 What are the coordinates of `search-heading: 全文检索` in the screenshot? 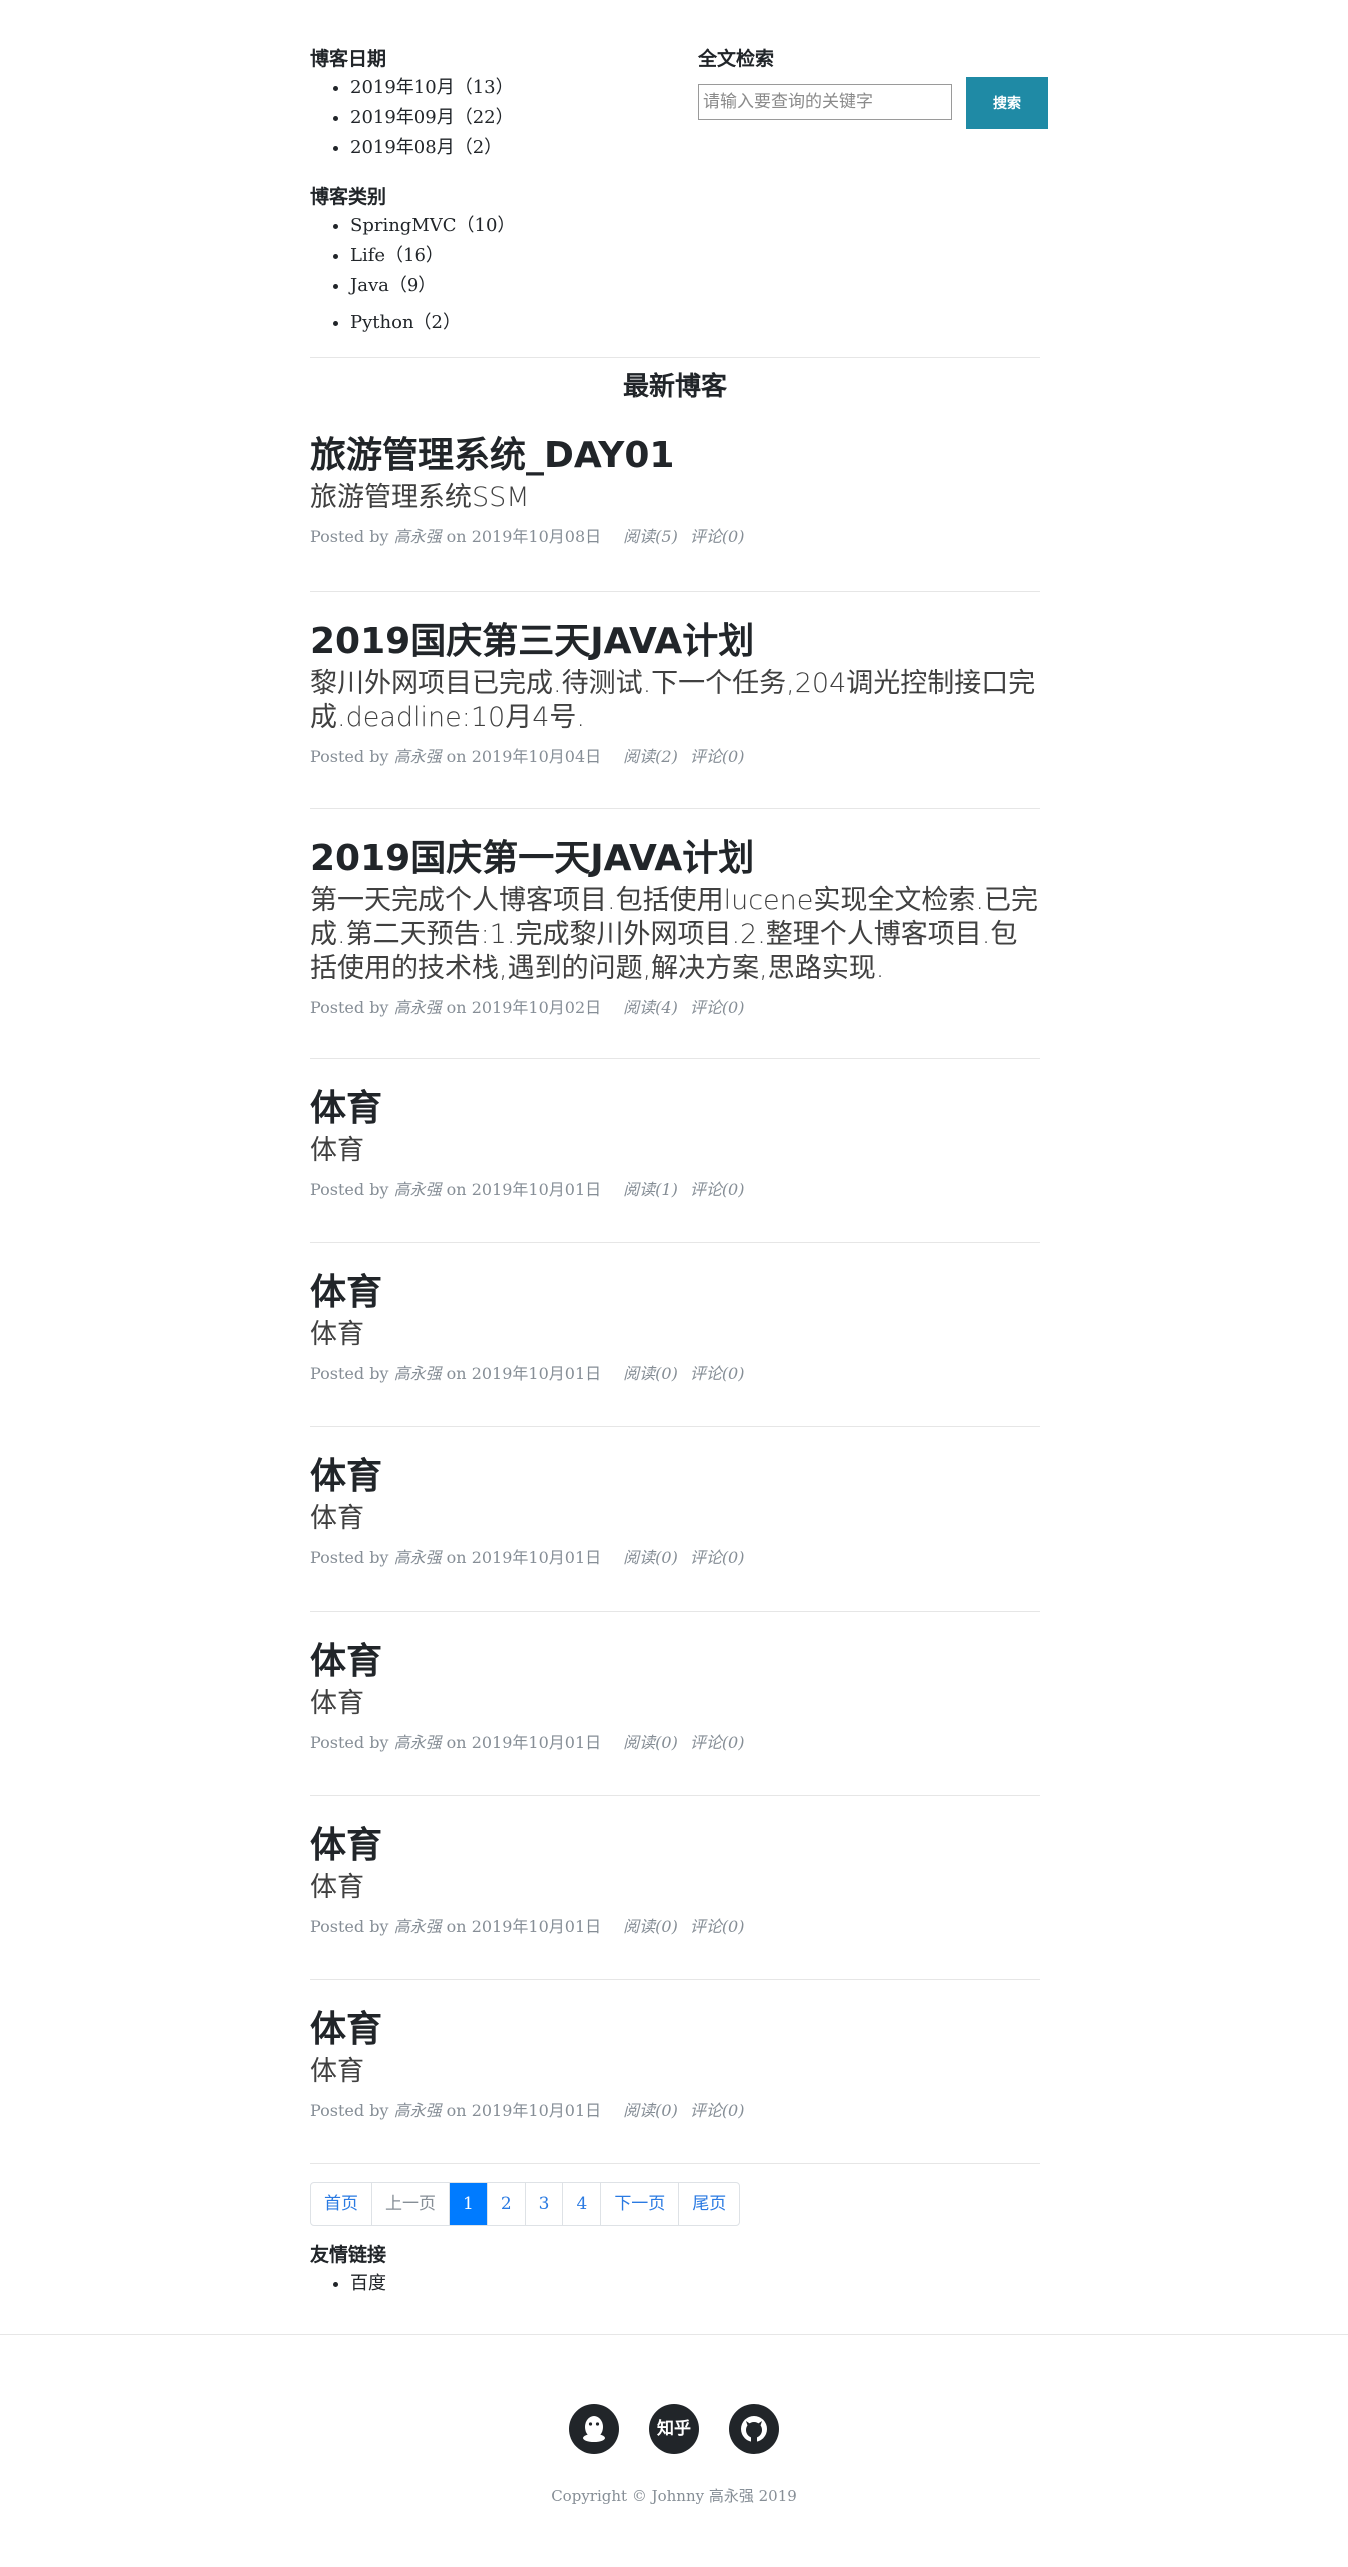 It's located at (736, 59).